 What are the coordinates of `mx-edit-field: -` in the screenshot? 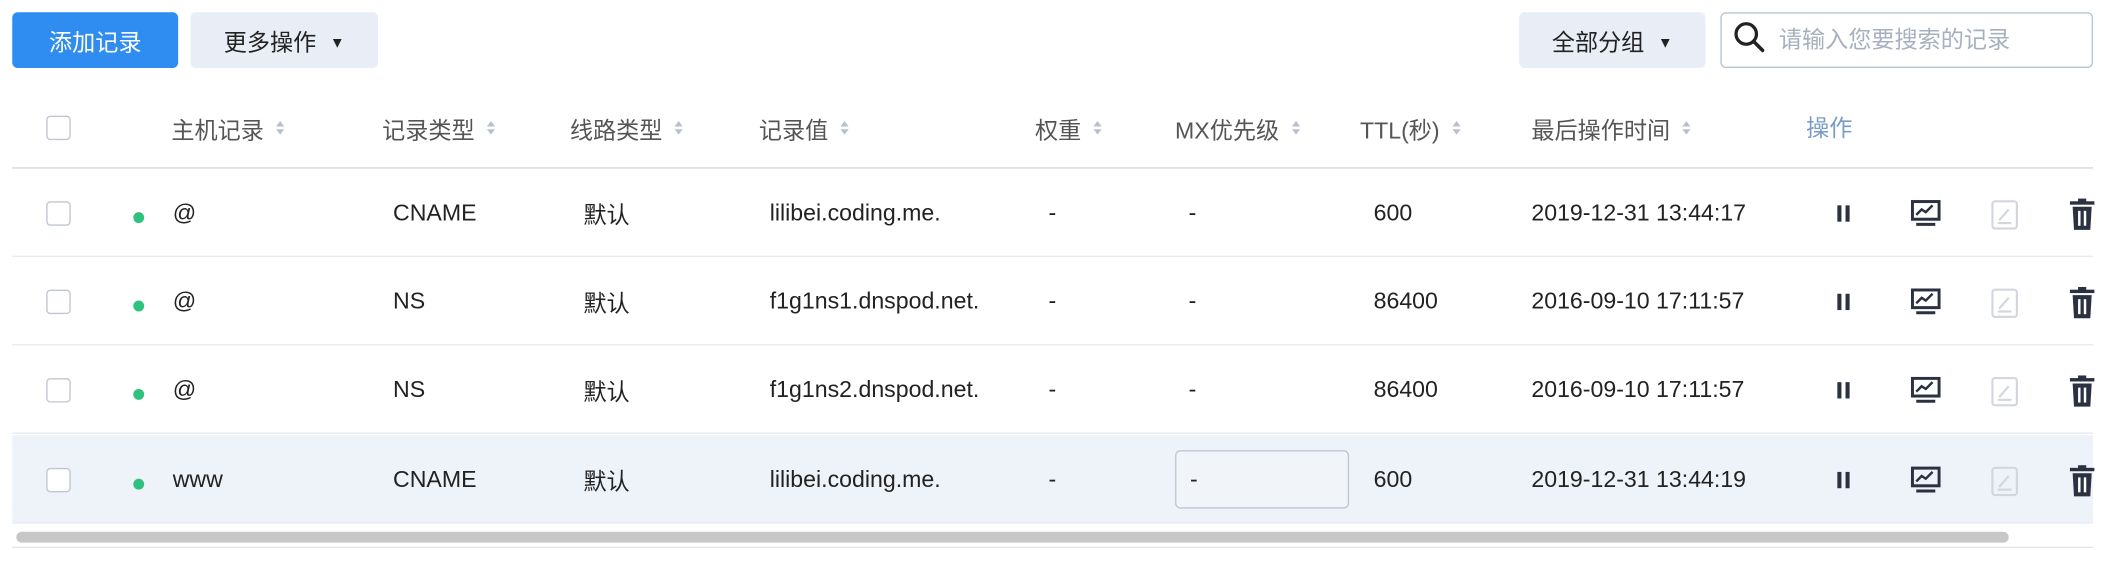 It's located at (1262, 479).